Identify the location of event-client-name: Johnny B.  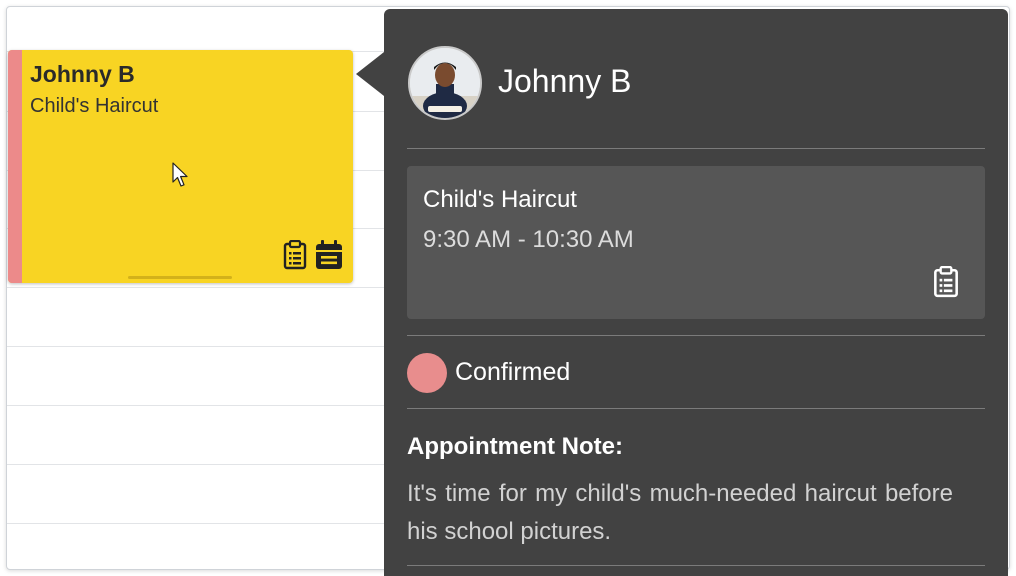
(82, 74).